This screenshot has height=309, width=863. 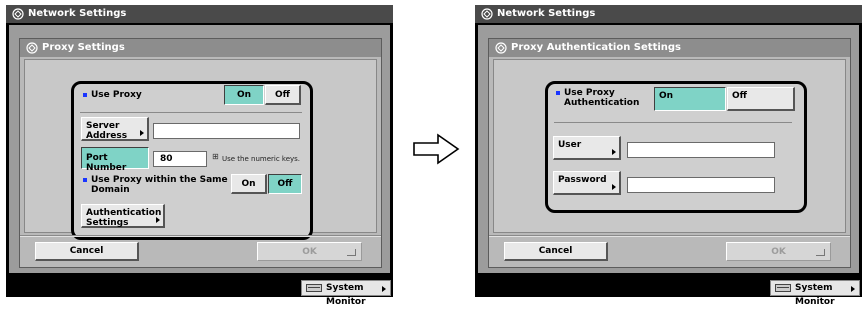 I want to click on dialog-title-bar: Proxy Settings, so click(x=200, y=48).